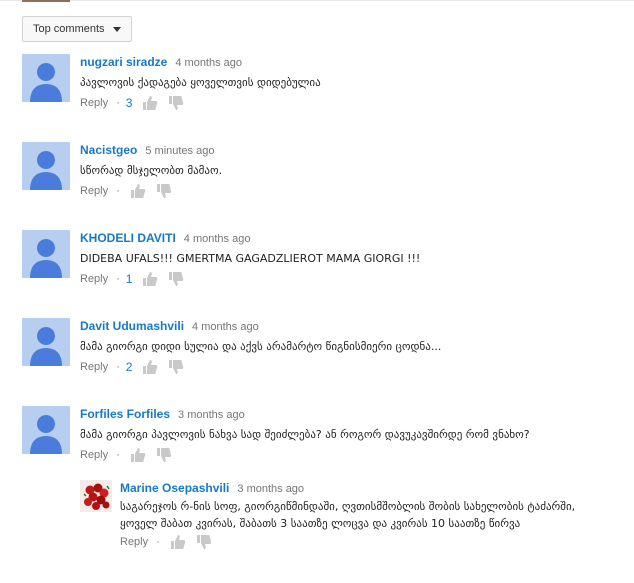  What do you see at coordinates (123, 62) in the screenshot?
I see `comment-author: nugzari siradze` at bounding box center [123, 62].